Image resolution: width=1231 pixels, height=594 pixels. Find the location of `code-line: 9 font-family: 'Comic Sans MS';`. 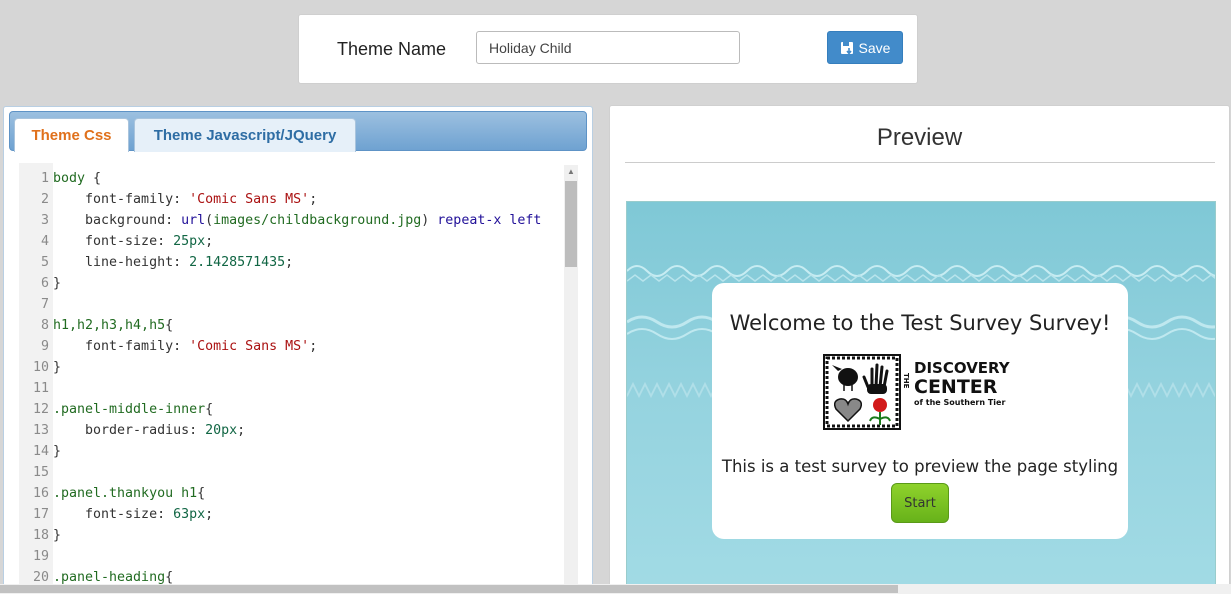

code-line: 9 font-family: 'Comic Sans MS'; is located at coordinates (291, 346).